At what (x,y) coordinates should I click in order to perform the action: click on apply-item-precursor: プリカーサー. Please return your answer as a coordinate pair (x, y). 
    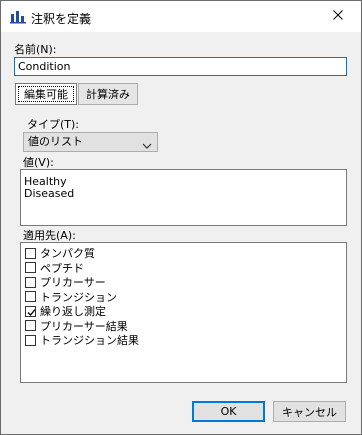
    Looking at the image, I should click on (183, 282).